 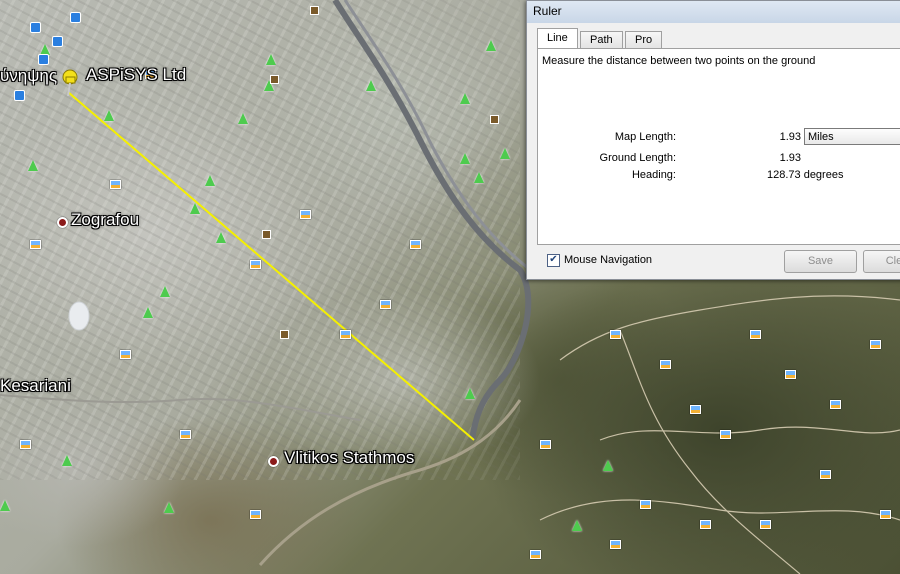 I want to click on poi-label-zografou: Zografou, so click(x=105, y=220).